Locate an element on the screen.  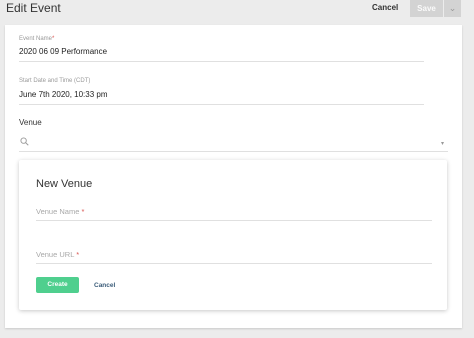
new-venue-cancel-button: Cancel is located at coordinates (104, 285).